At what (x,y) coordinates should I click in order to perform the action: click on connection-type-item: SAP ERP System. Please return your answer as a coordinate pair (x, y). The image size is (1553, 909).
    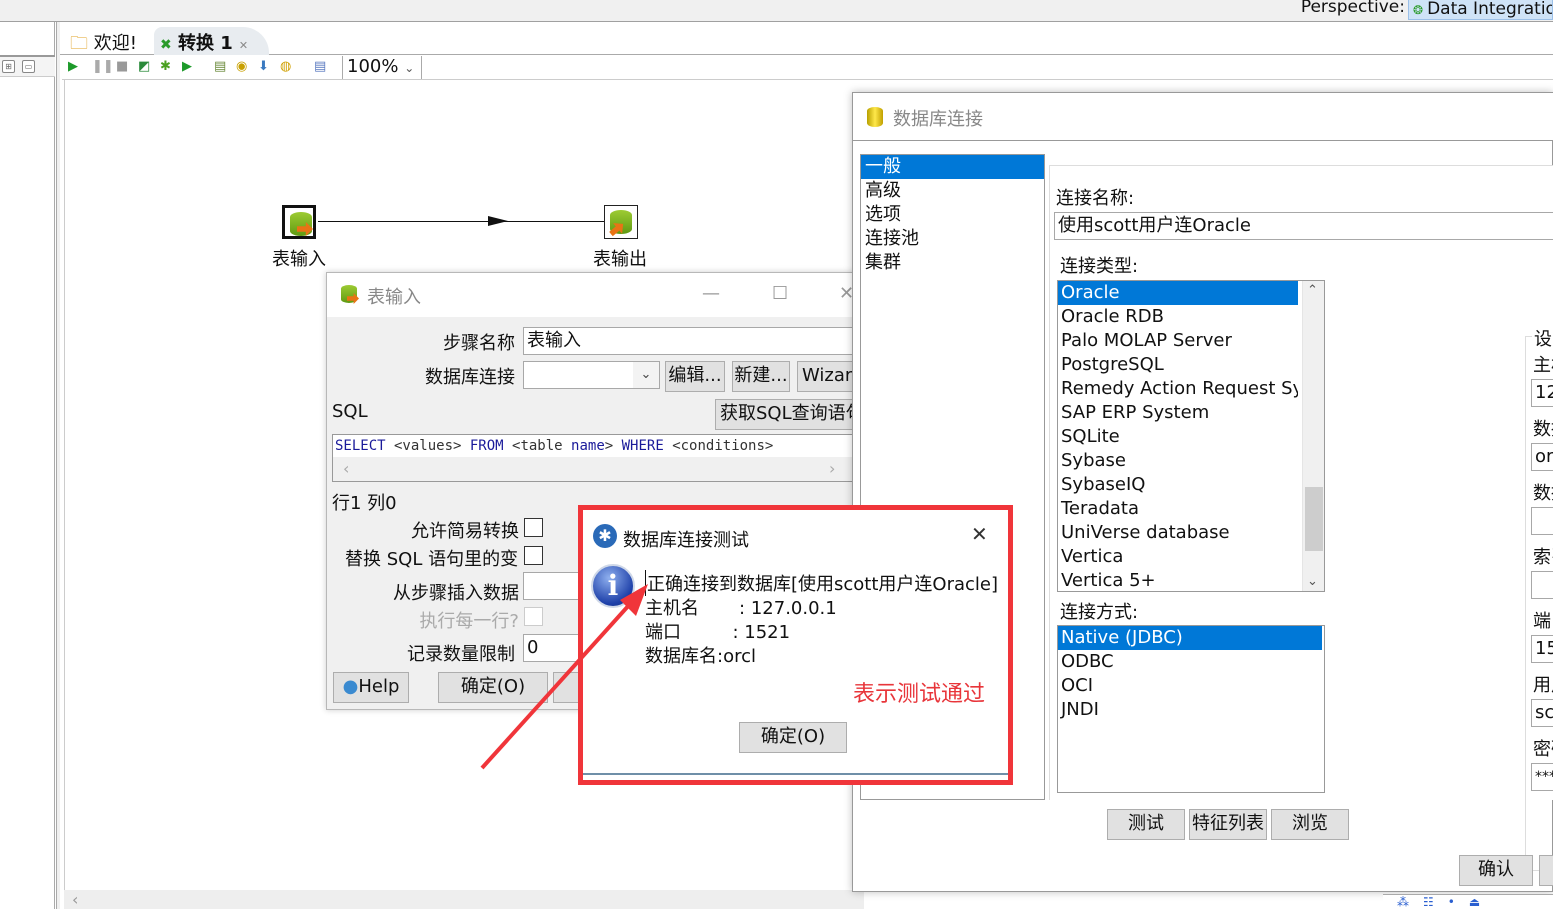
    Looking at the image, I should click on (1178, 413).